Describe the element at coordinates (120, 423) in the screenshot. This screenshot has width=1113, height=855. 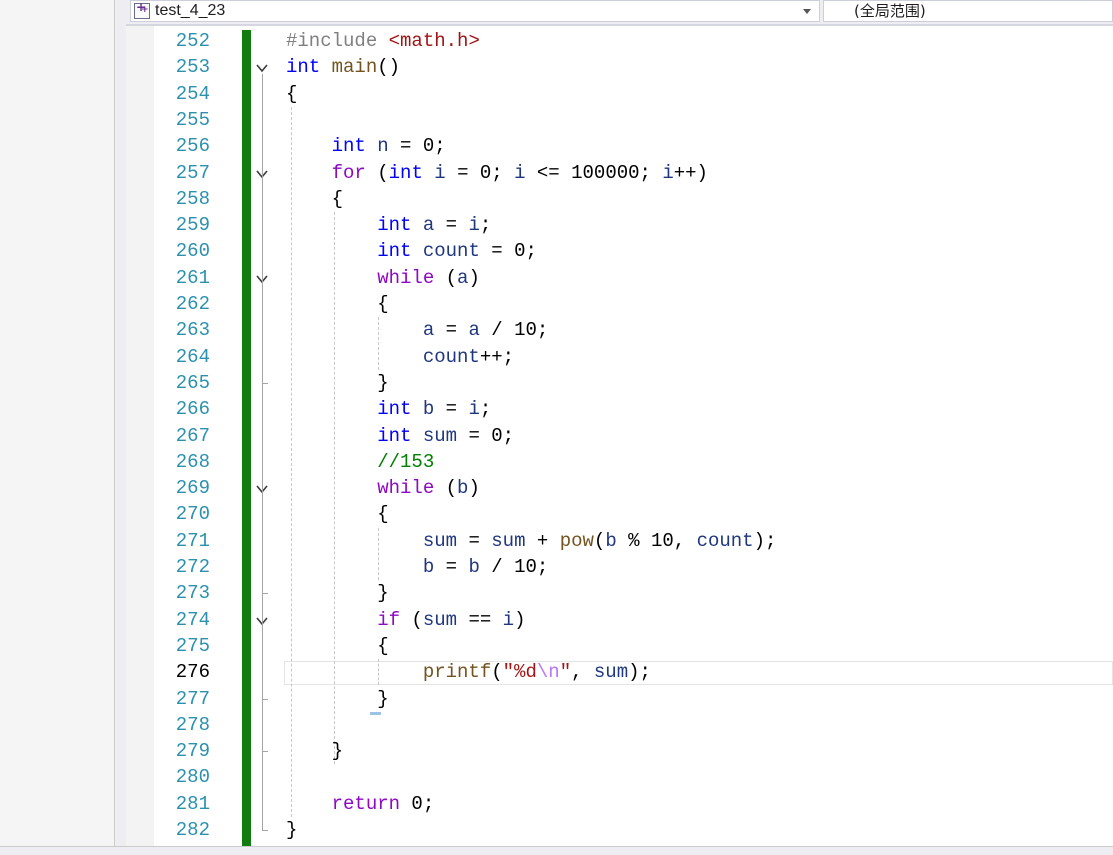
I see `pane-splitter` at that location.